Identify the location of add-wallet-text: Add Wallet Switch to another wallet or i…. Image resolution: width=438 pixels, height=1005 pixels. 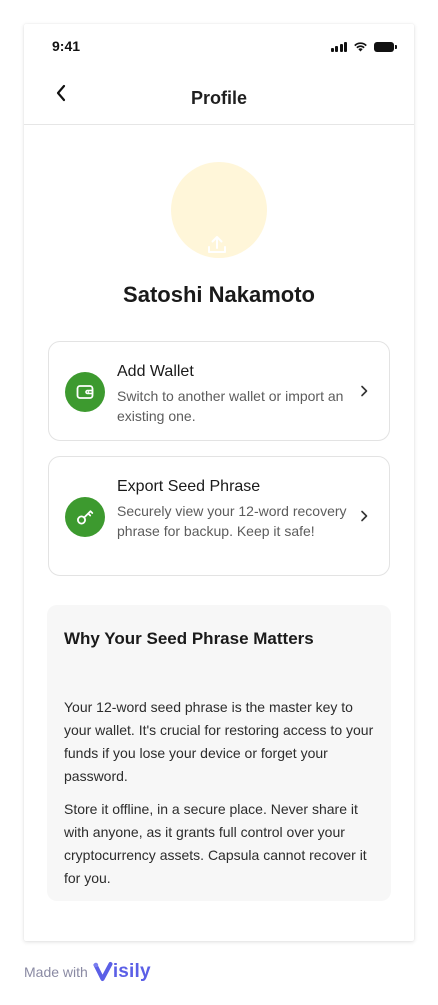
(237, 394).